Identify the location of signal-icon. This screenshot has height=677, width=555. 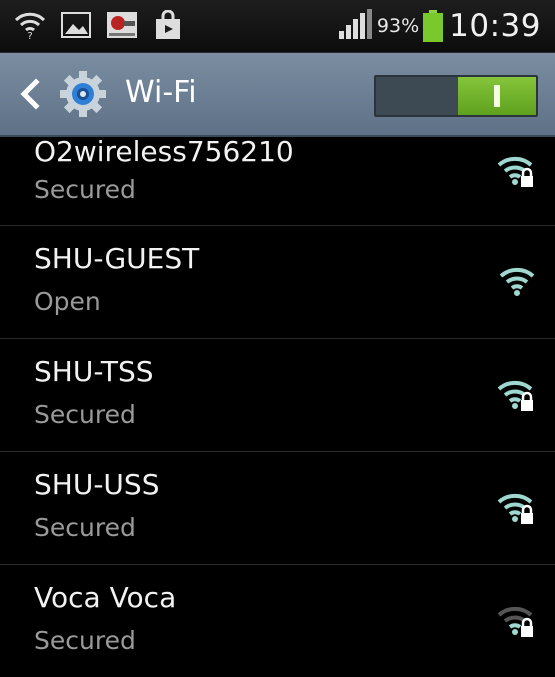
(355, 26).